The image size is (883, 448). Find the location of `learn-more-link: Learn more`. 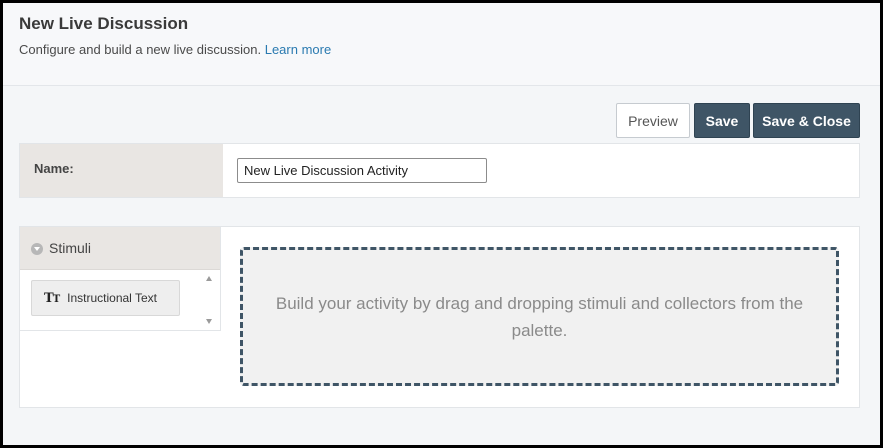

learn-more-link: Learn more is located at coordinates (298, 49).